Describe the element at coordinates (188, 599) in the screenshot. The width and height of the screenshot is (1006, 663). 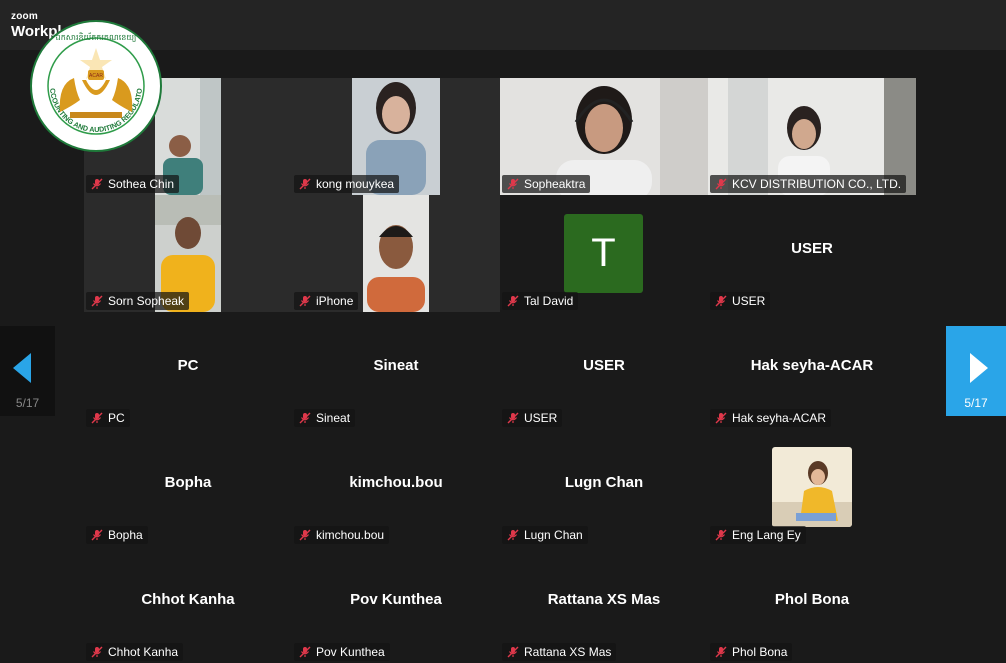
I see `display-name: Chhot Kanha` at that location.